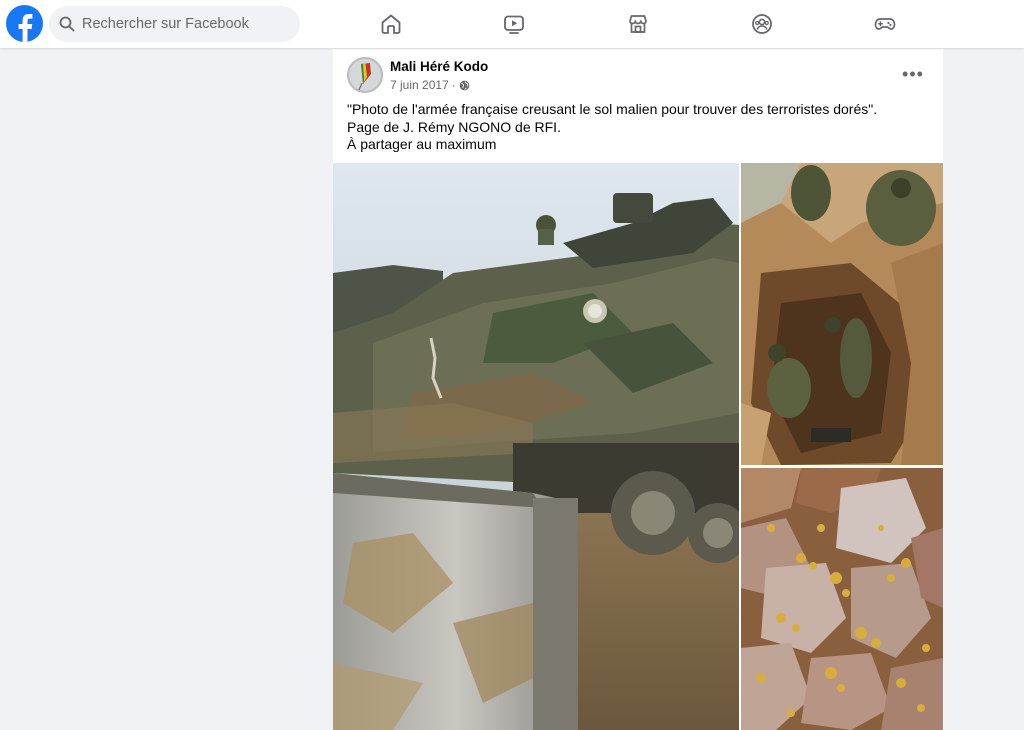 Image resolution: width=1024 pixels, height=730 pixels. I want to click on author-avatar, so click(365, 75).